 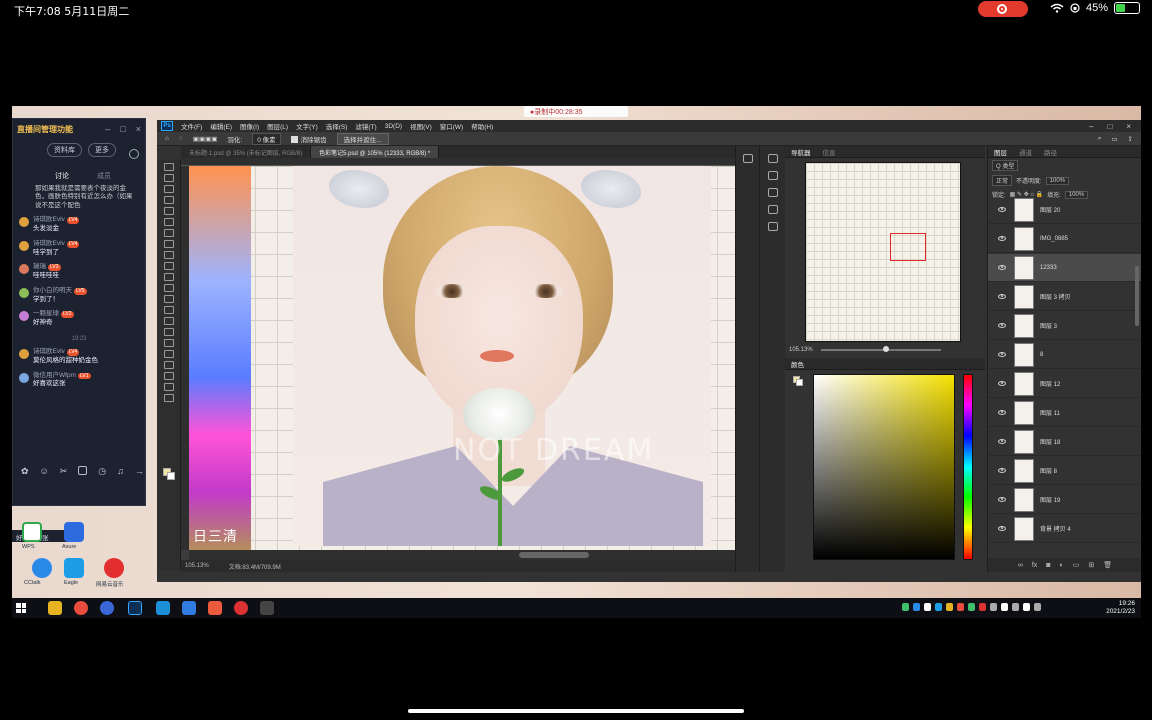 I want to click on message-author: 瑞瑞, so click(x=39, y=266).